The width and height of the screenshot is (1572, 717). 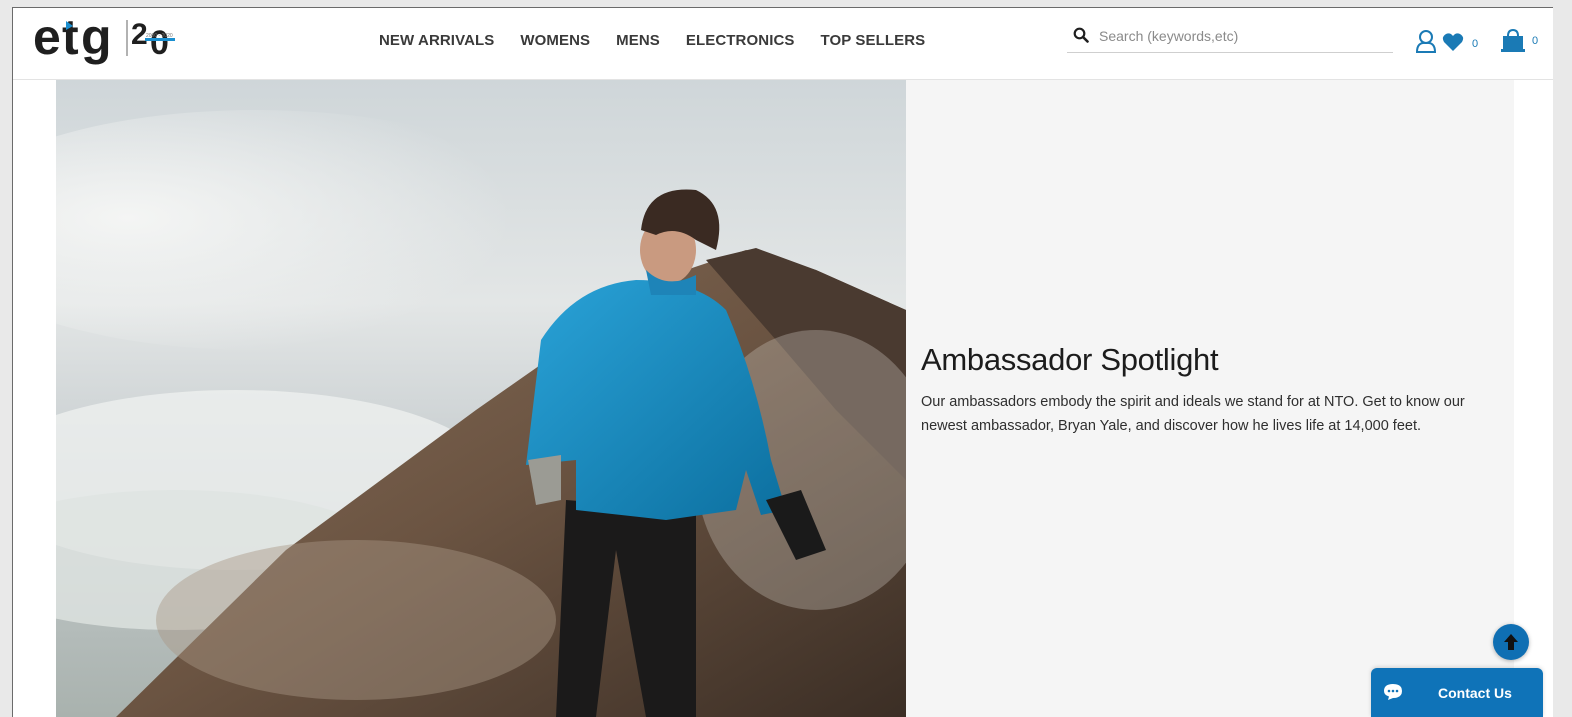 What do you see at coordinates (1081, 35) in the screenshot?
I see `search-icon` at bounding box center [1081, 35].